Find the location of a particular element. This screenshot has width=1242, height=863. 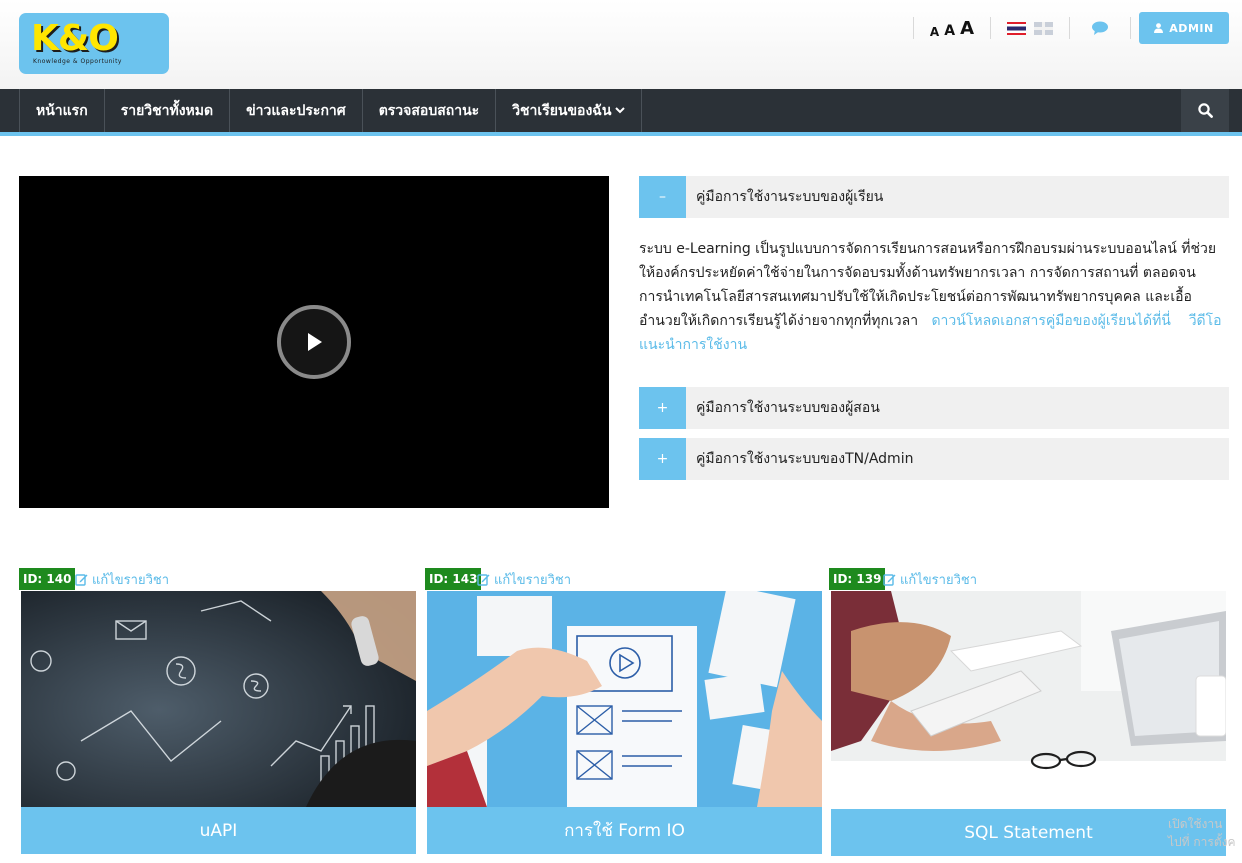

course-card: ID: 143 แก้ไขรายวิชา การใช้ Form IO is located at coordinates (623, 713).